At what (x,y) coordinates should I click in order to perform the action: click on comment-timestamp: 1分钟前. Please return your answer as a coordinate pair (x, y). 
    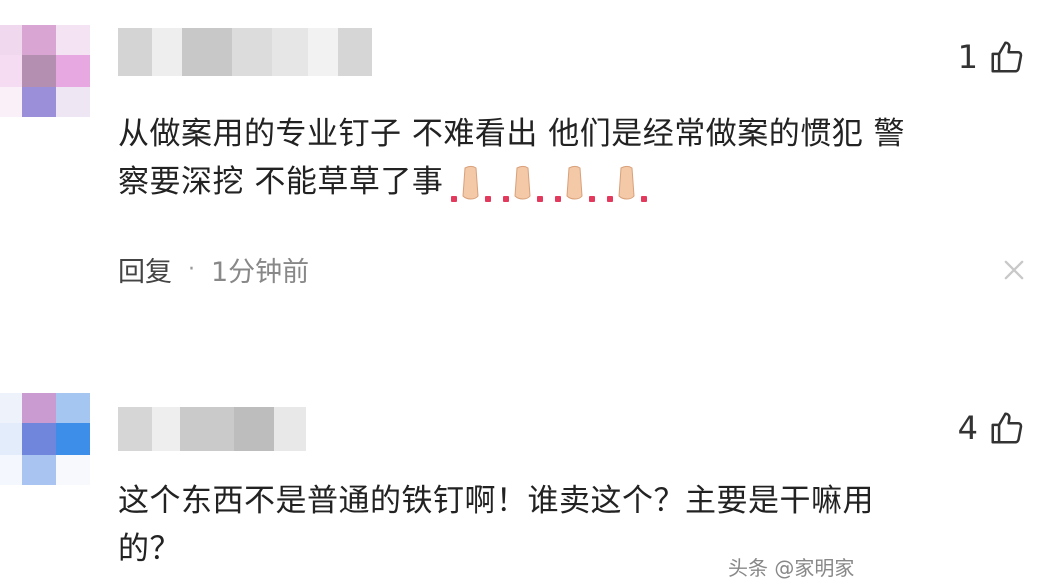
    Looking at the image, I should click on (260, 272).